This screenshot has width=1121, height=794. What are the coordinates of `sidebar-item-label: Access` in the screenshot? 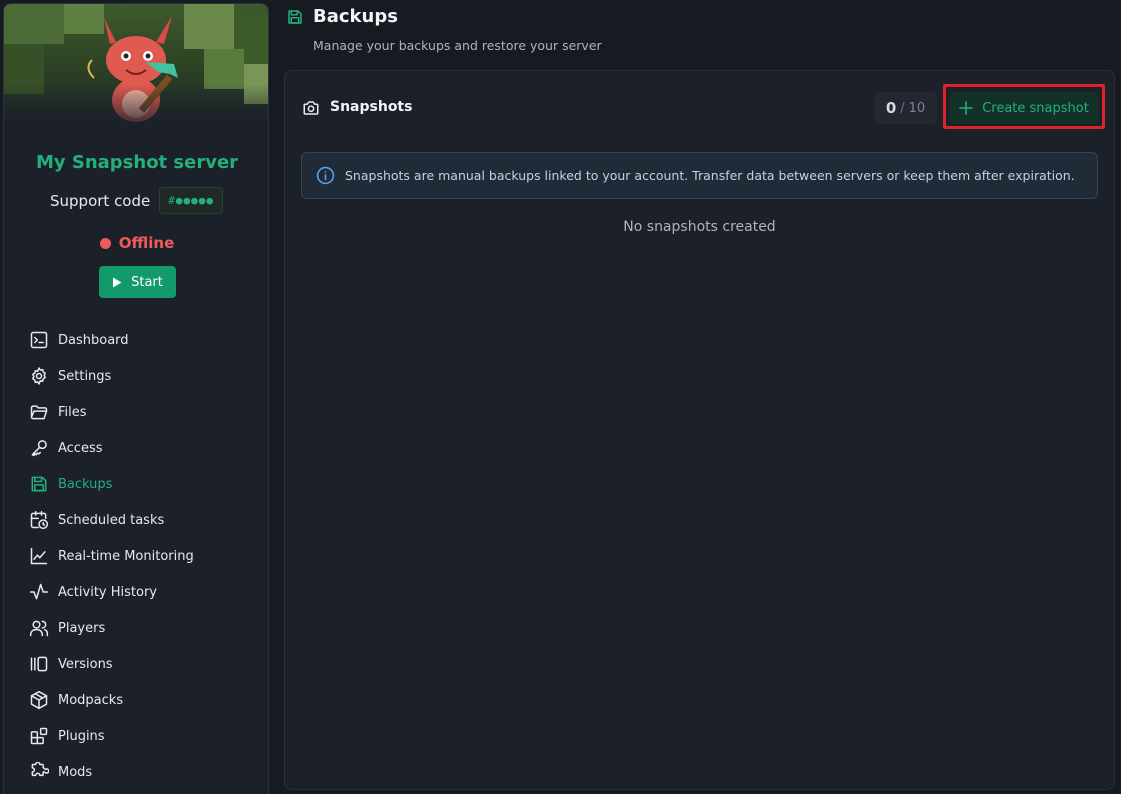 It's located at (80, 448).